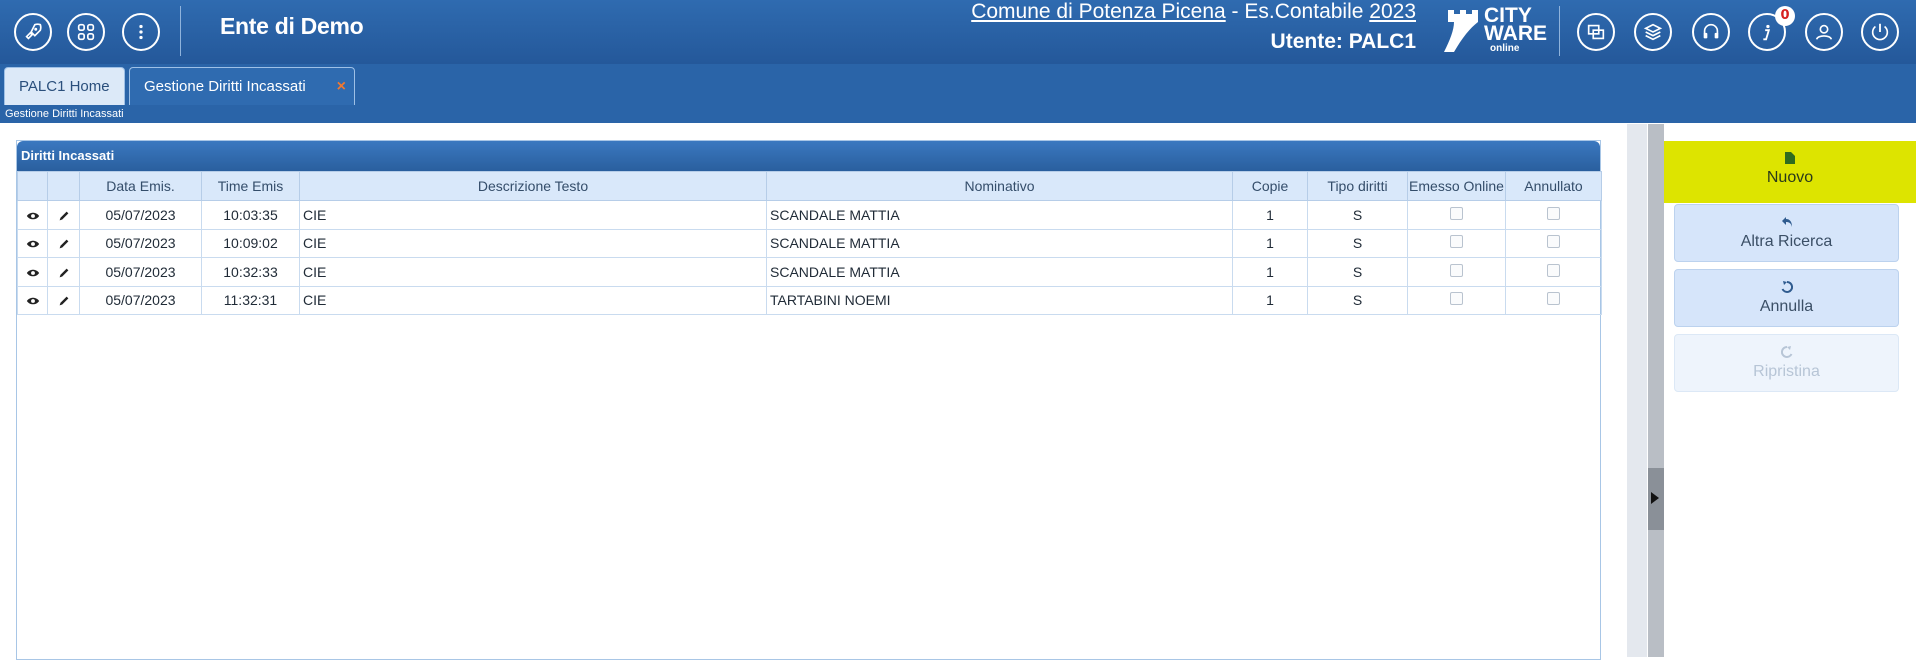 This screenshot has width=1916, height=660. I want to click on time-emis-cell: 10:03:35, so click(250, 215).